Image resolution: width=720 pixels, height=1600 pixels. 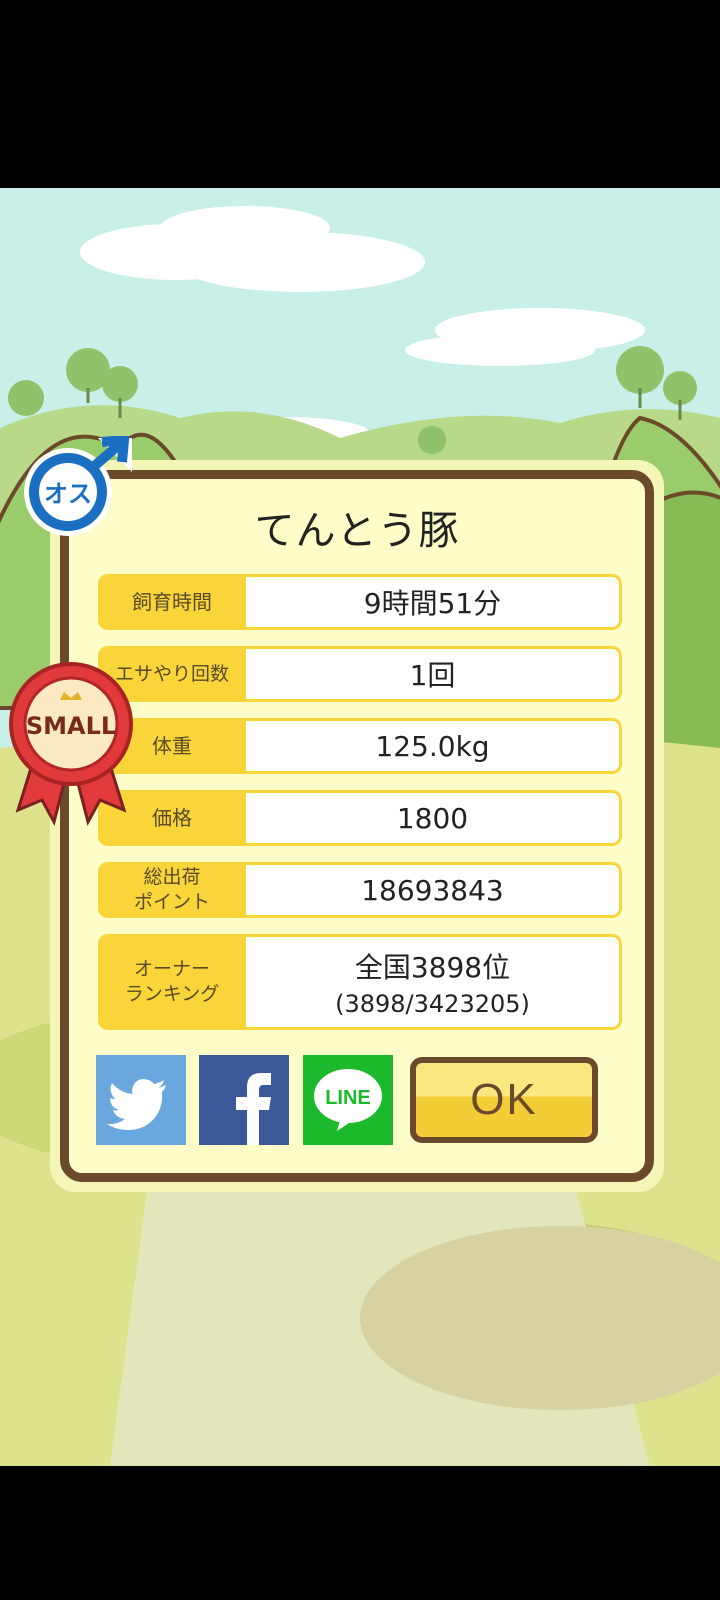 I want to click on gender-label: オス, so click(x=68, y=494).